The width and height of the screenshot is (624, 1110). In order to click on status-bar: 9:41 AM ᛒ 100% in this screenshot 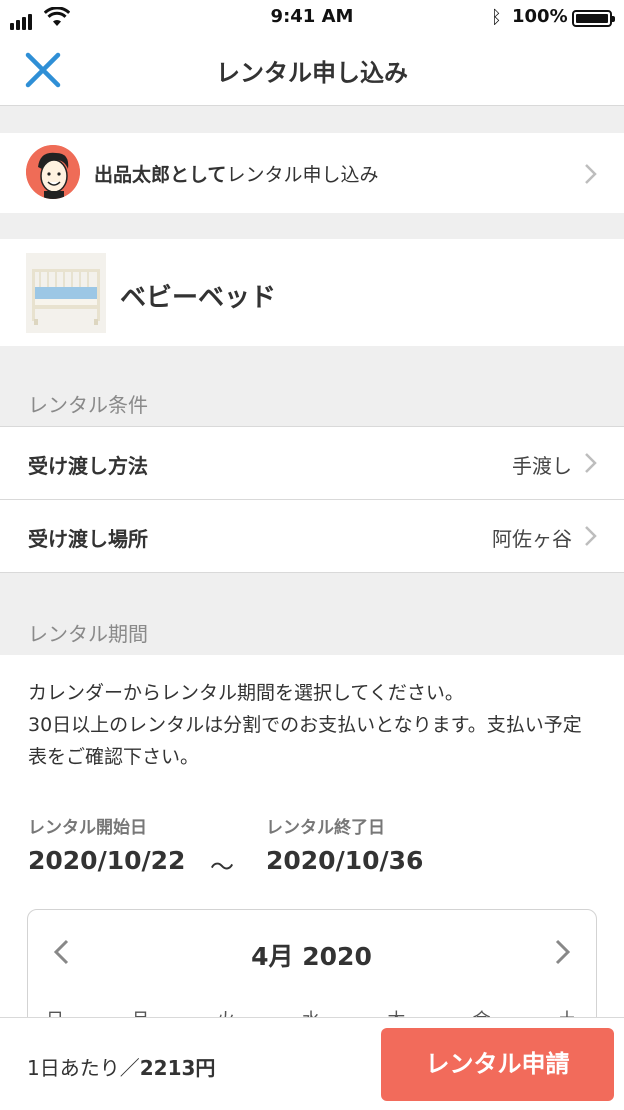, I will do `click(312, 18)`.